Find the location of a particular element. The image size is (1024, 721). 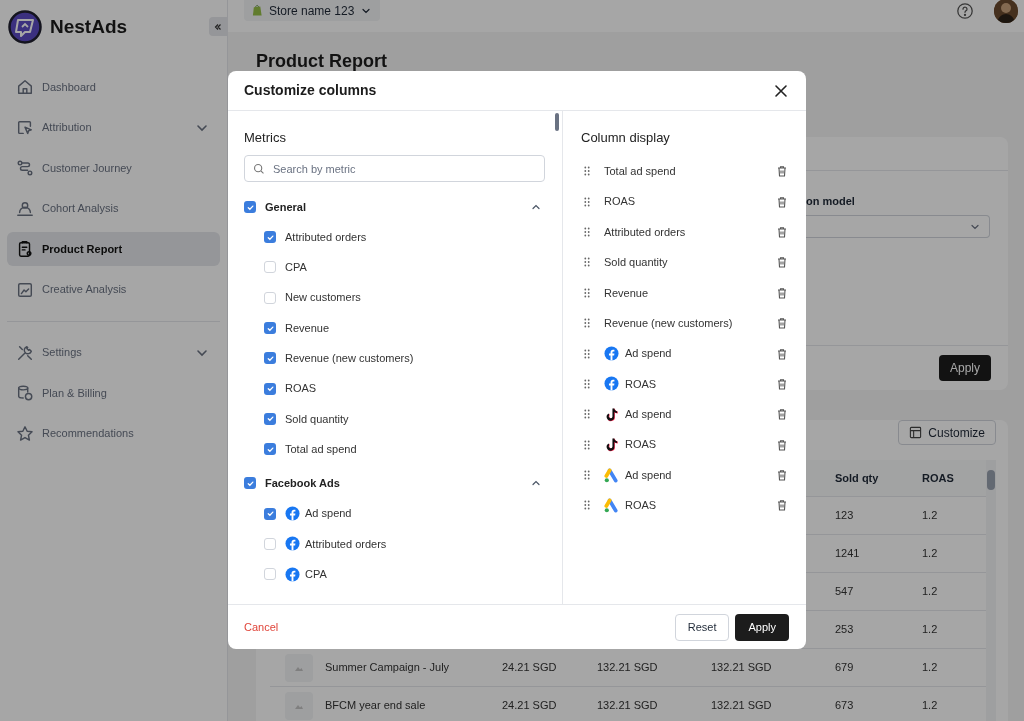

metric-label: CPA is located at coordinates (316, 574).